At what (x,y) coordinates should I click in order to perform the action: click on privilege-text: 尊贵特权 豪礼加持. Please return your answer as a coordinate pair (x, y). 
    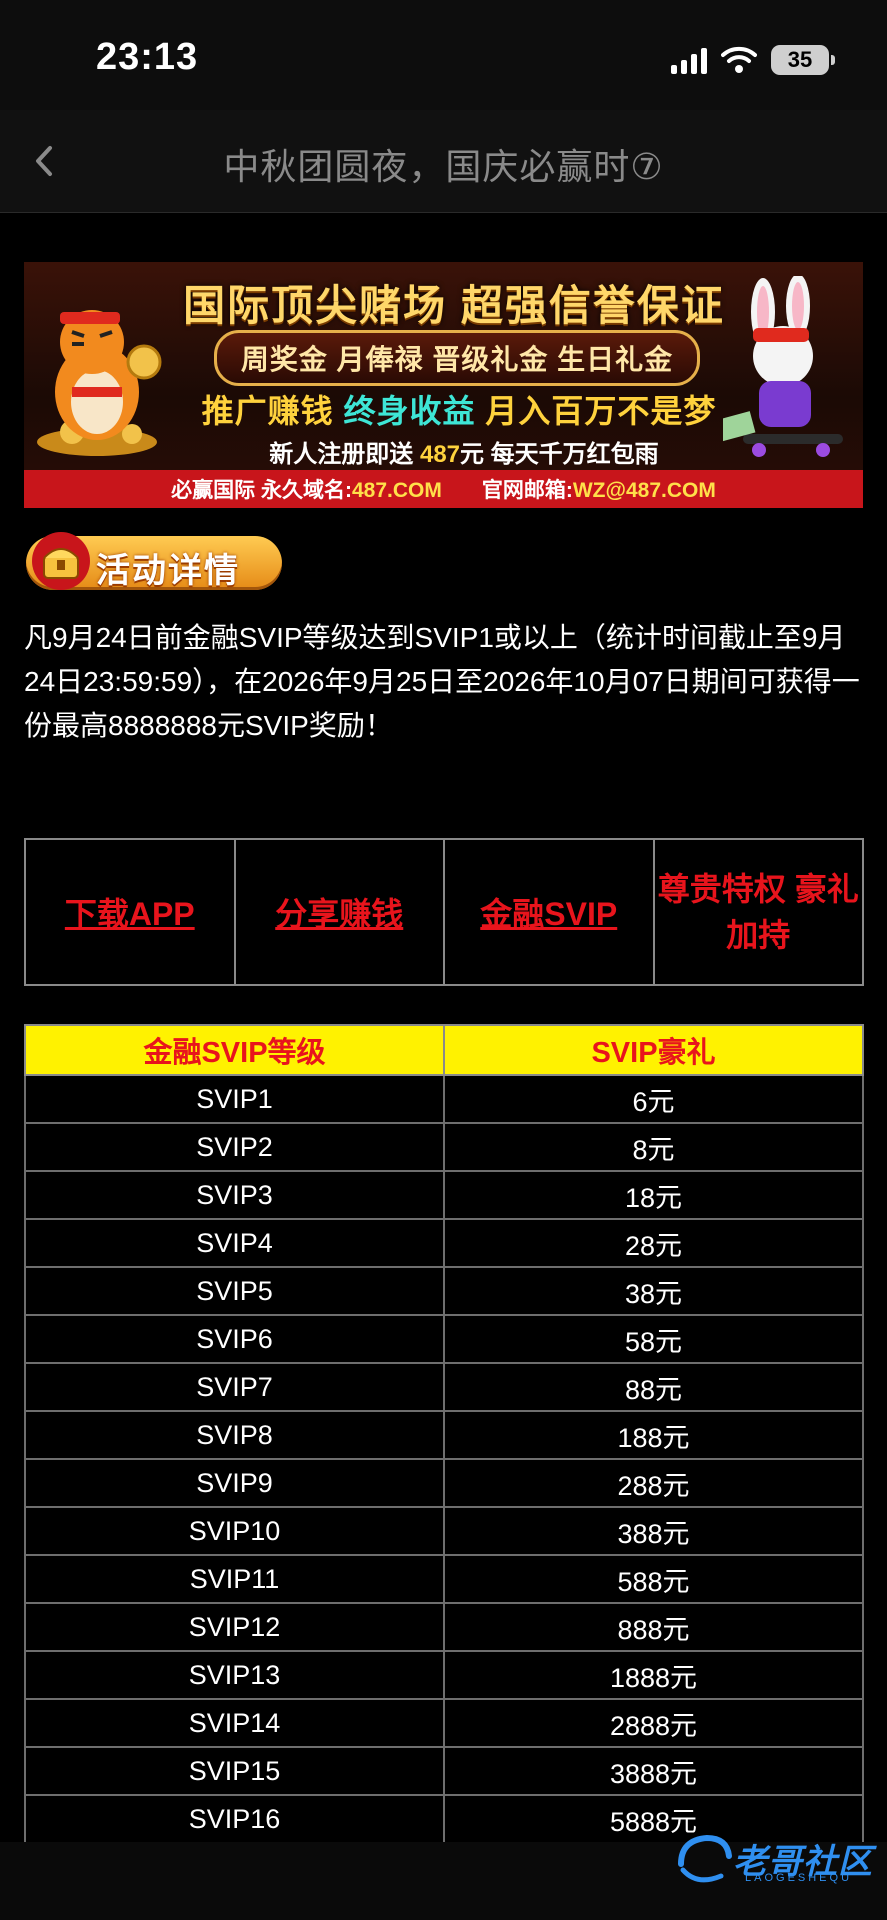
    Looking at the image, I should click on (758, 912).